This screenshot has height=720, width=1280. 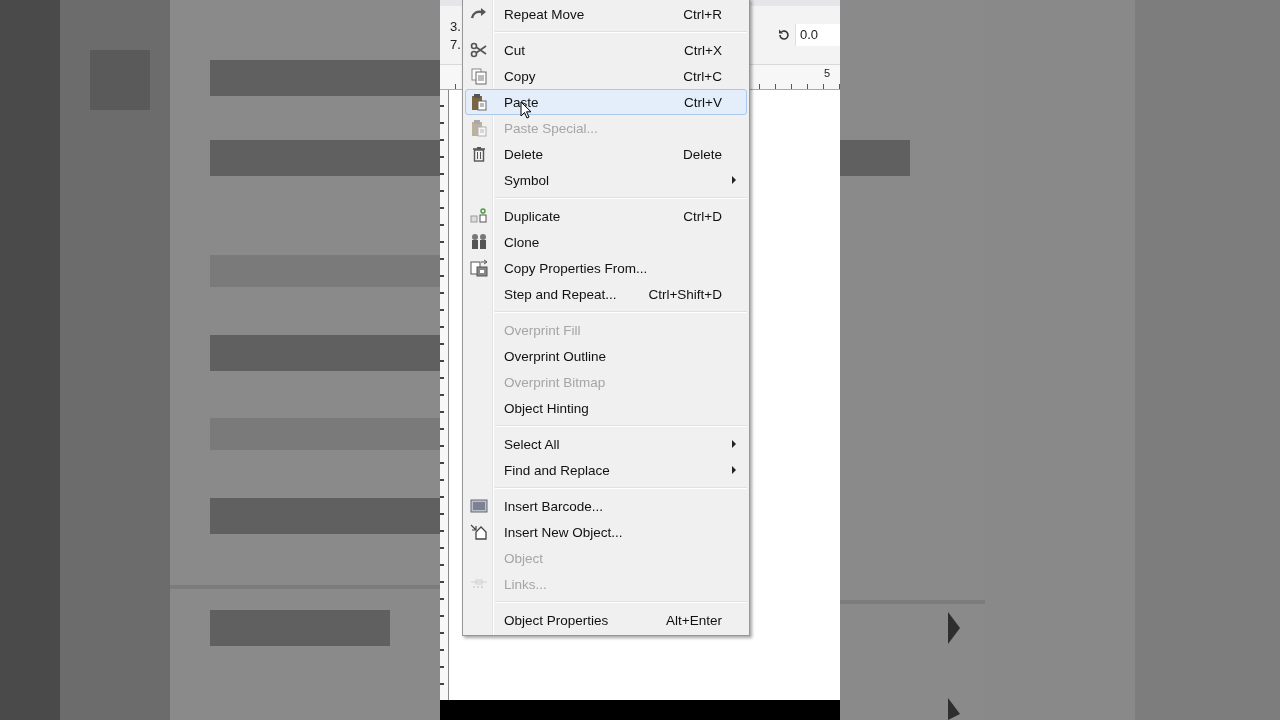 What do you see at coordinates (817, 35) in the screenshot?
I see `rotation-field: 0.0` at bounding box center [817, 35].